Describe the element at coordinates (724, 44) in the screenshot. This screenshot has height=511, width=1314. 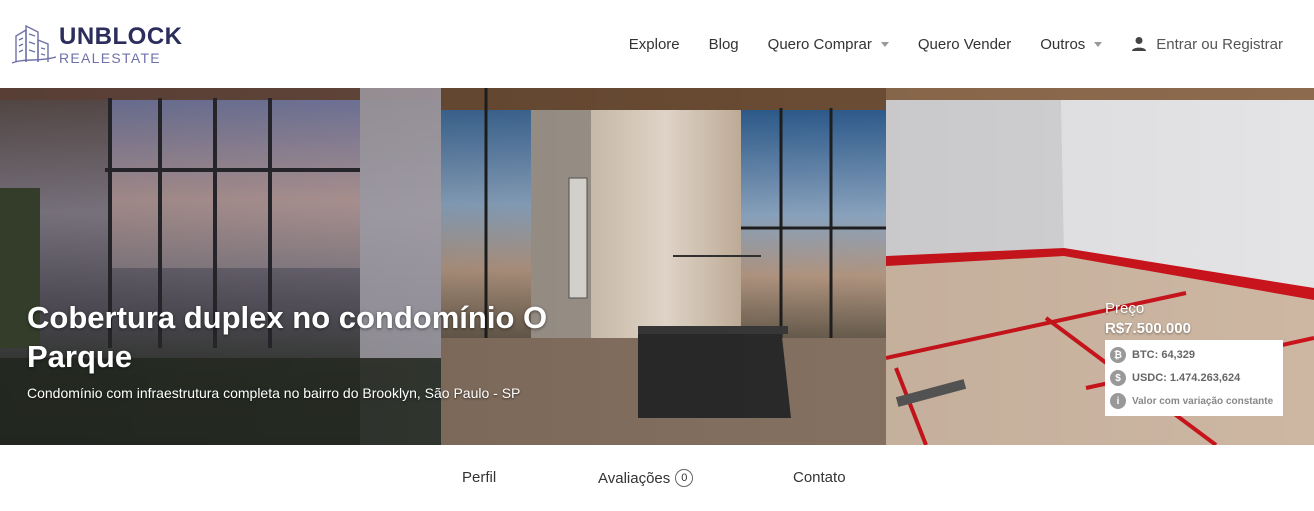
I see `nav-blog: Blog` at that location.